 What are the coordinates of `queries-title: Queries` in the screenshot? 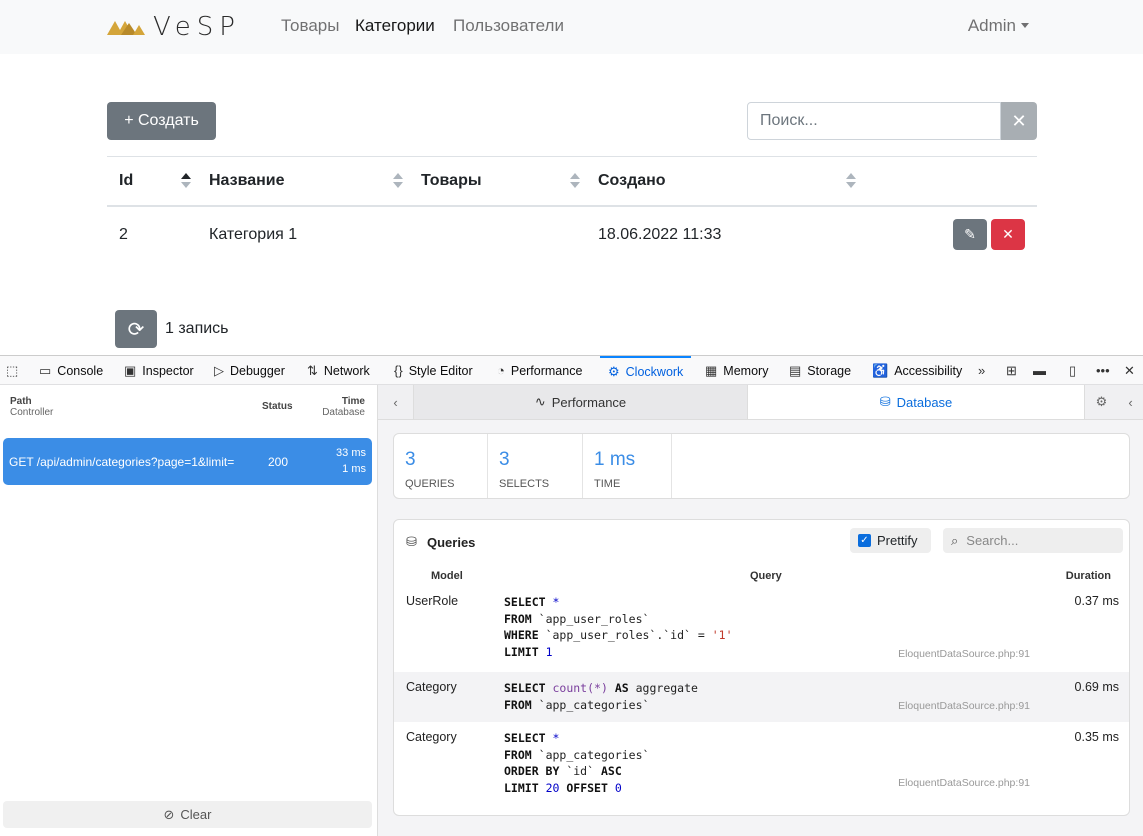 It's located at (451, 542).